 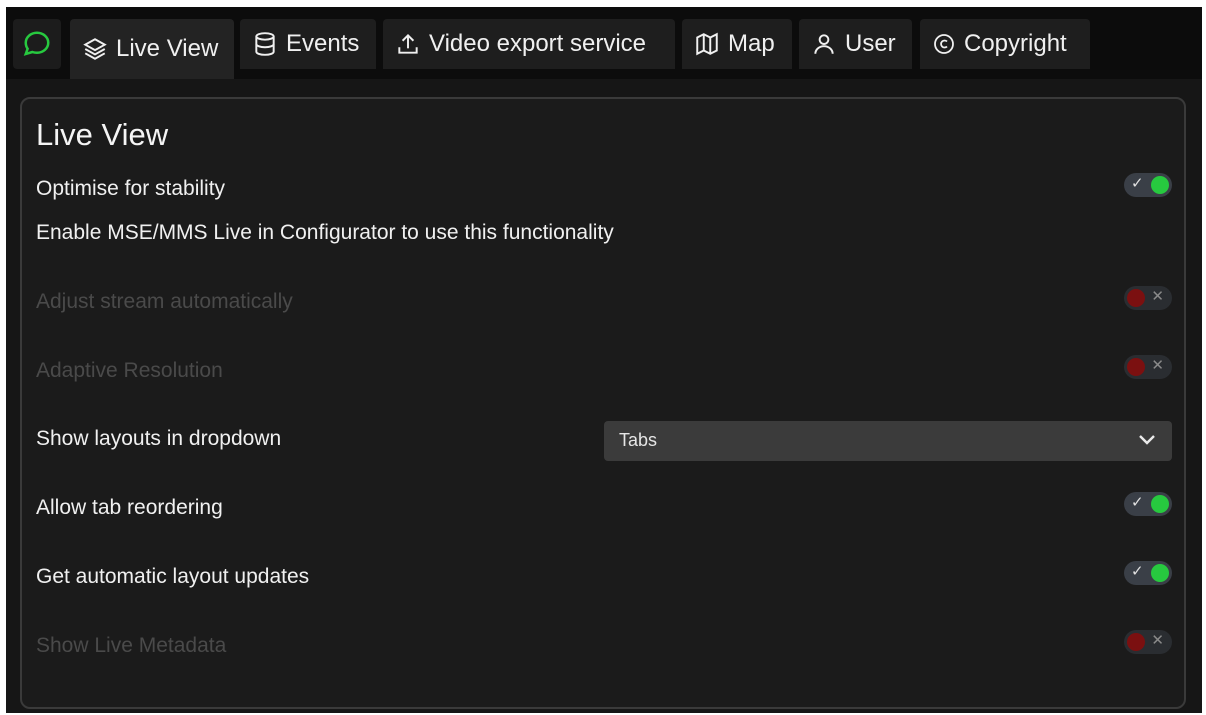 I want to click on tab-map: Map, so click(x=737, y=44).